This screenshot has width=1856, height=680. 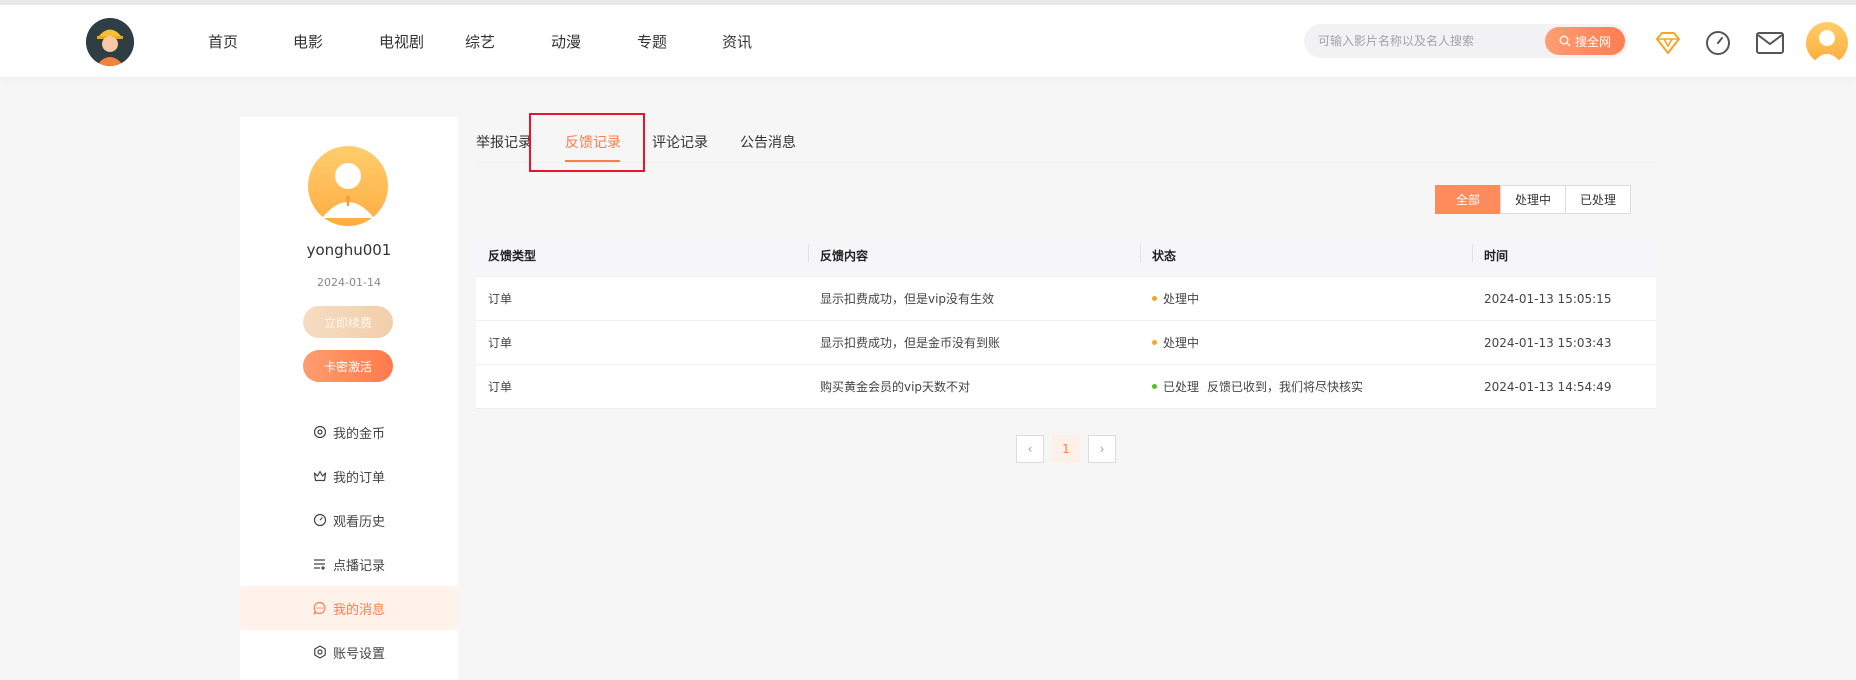 I want to click on tab-announcements: 公告消息, so click(x=768, y=142).